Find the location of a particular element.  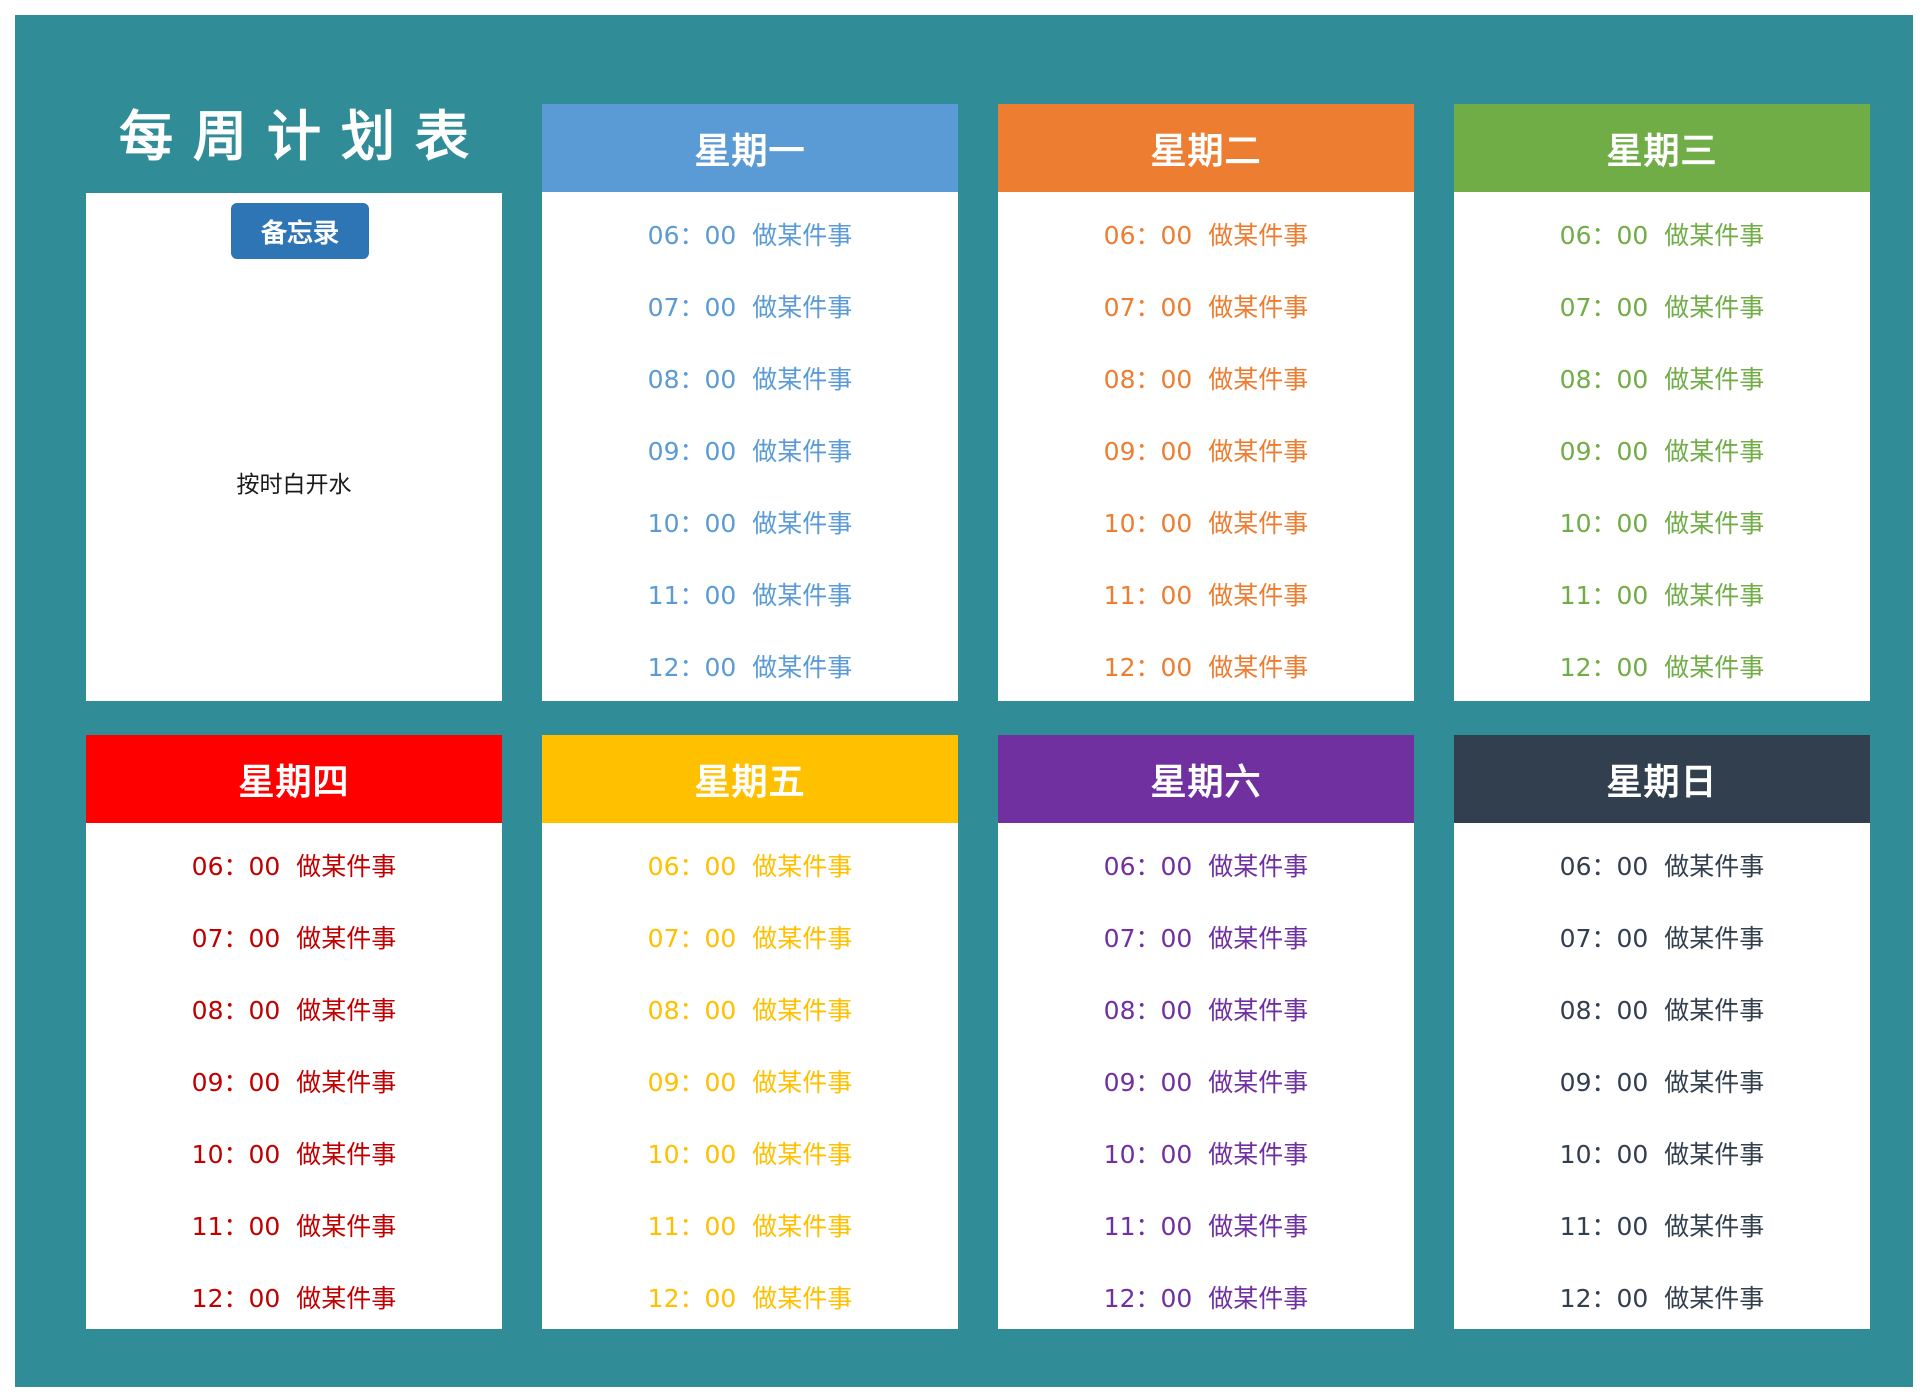

day-header: 星期二 is located at coordinates (1206, 148).